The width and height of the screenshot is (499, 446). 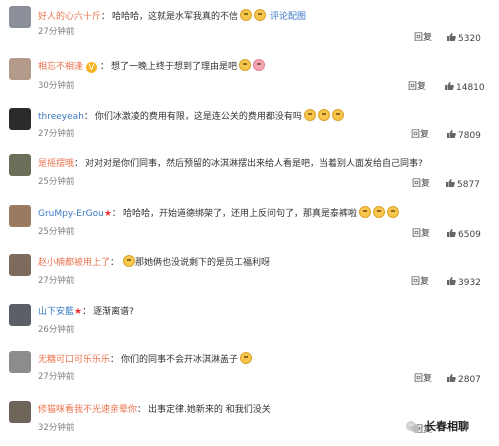 I want to click on comment-item: 赵小楠都被用上了： 那她俩也没说剩下的是员工福利呀 27分钟前 回复 3932, so click(x=249, y=273).